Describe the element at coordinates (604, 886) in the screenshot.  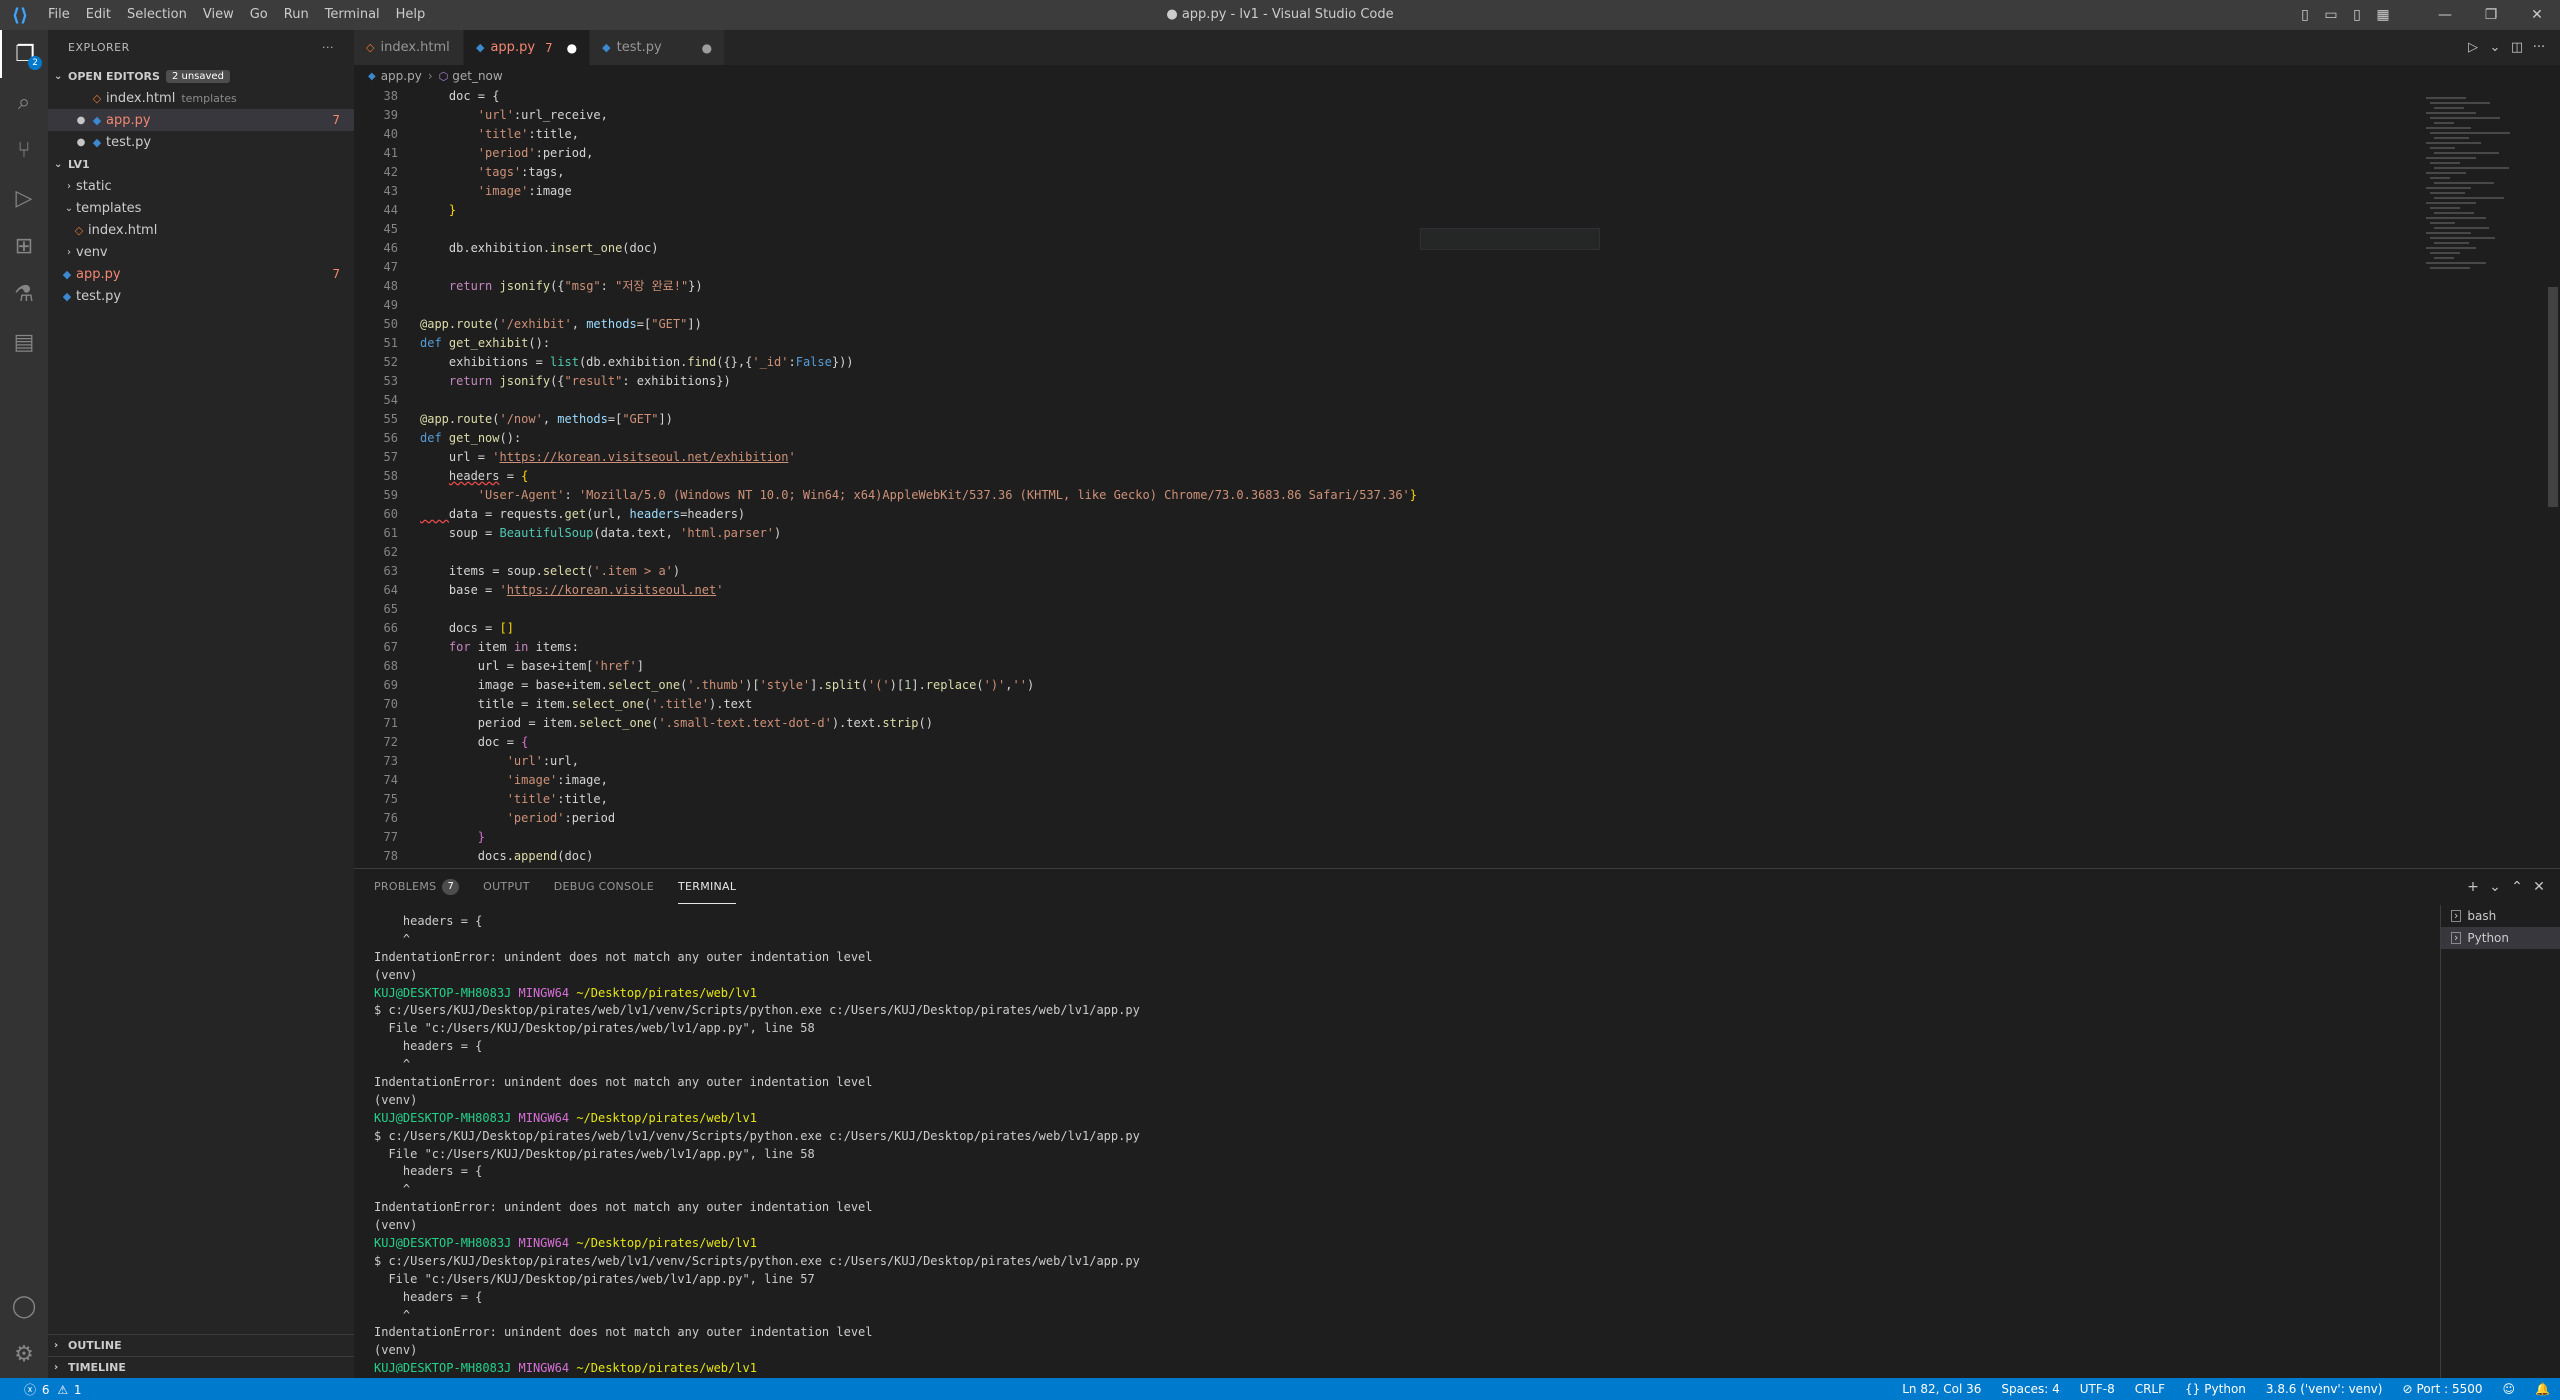
I see `tab-debug-console: DEBUG CONSOLE` at that location.